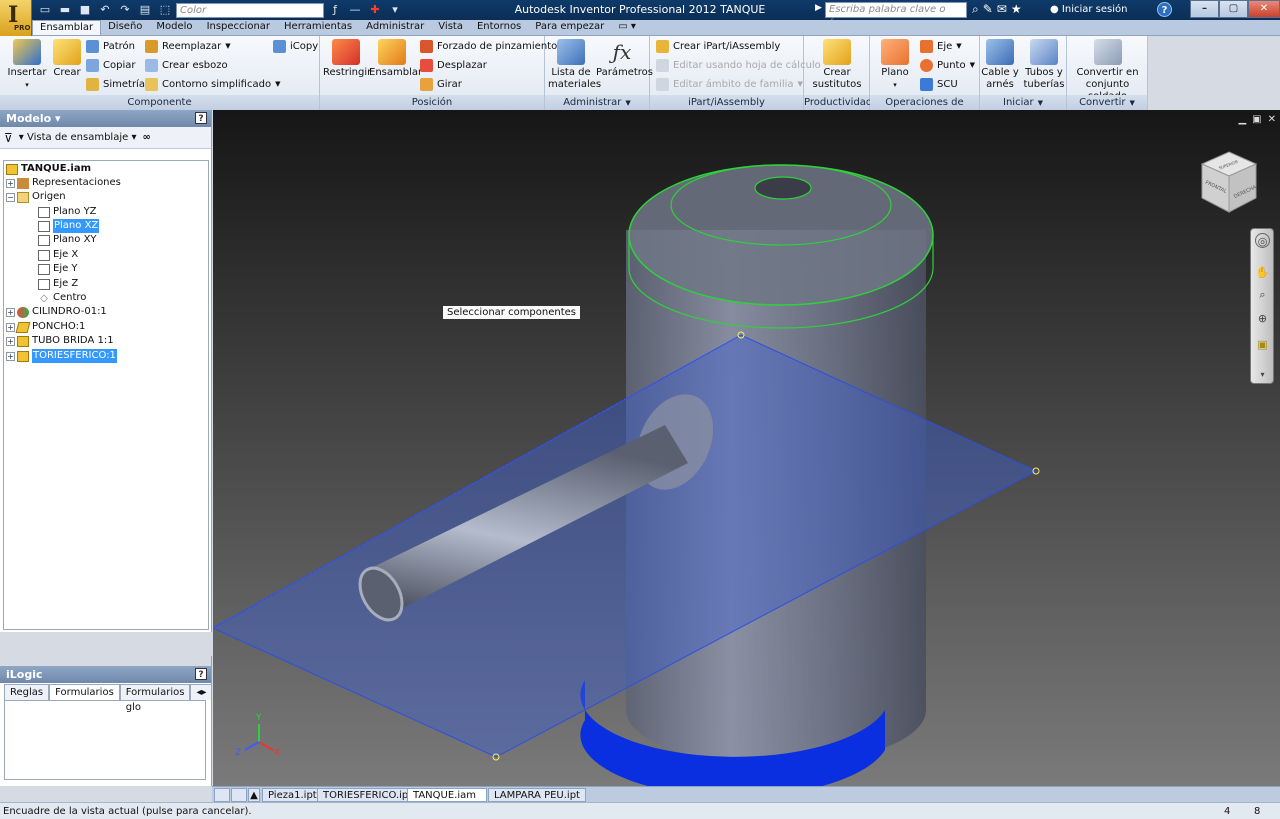  I want to click on comm-center-icon: ✉, so click(1002, 9).